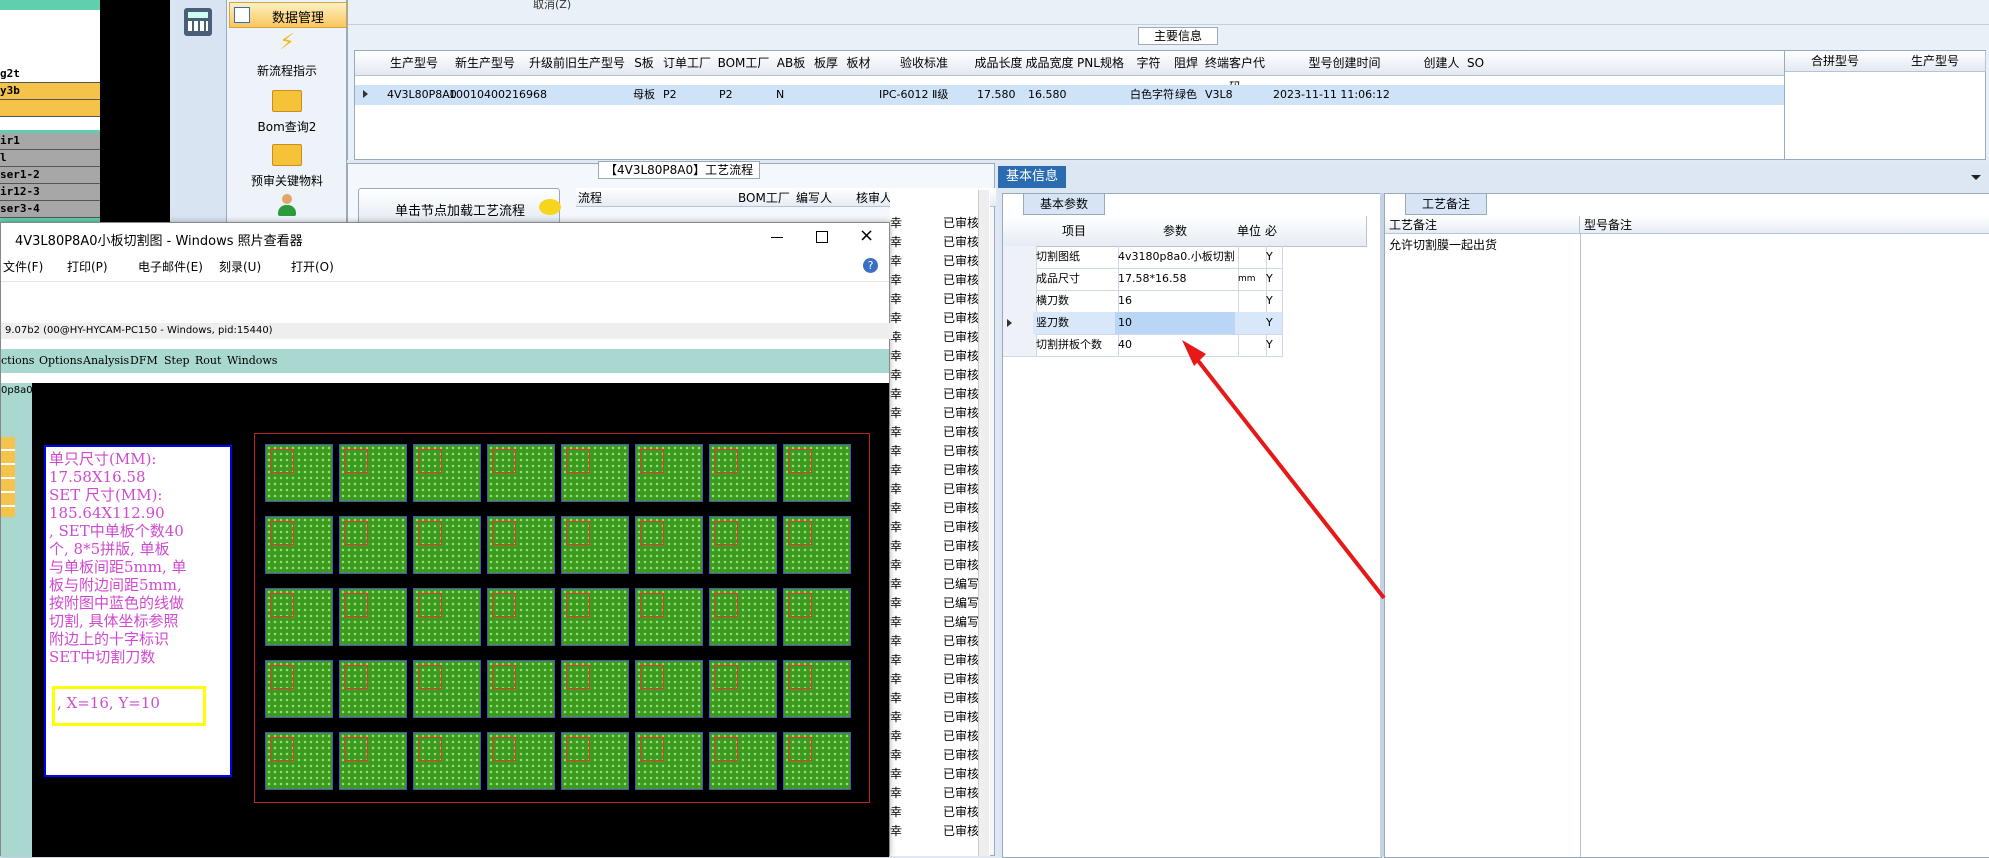  Describe the element at coordinates (23, 266) in the screenshot. I see `menu-file: 文件(F)` at that location.